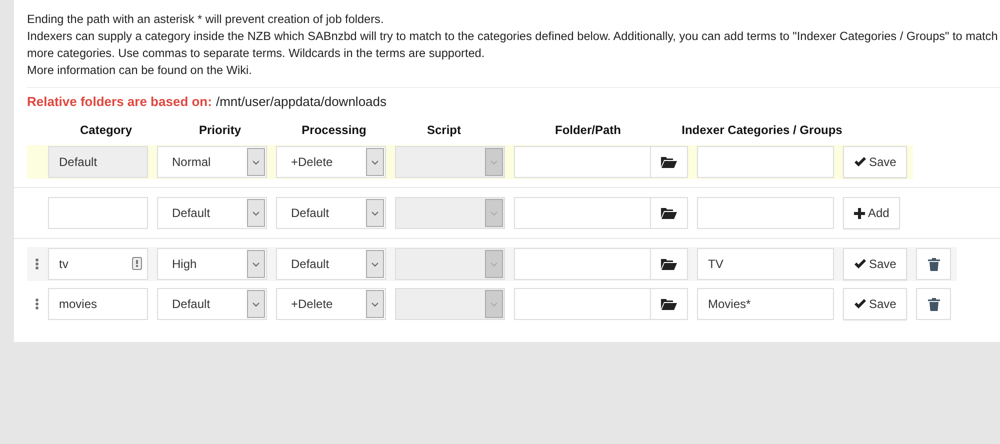 The width and height of the screenshot is (1000, 444). I want to click on column-header: Indexer Categories / Groups, so click(762, 130).